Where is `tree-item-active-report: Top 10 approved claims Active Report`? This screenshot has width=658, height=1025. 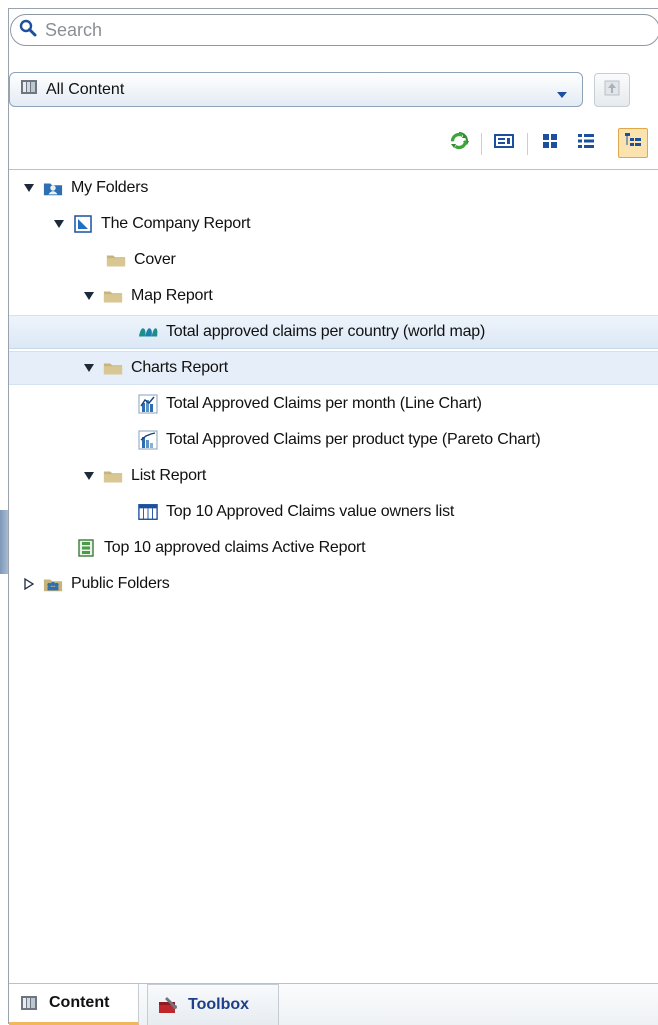 tree-item-active-report: Top 10 approved claims Active Report is located at coordinates (333, 548).